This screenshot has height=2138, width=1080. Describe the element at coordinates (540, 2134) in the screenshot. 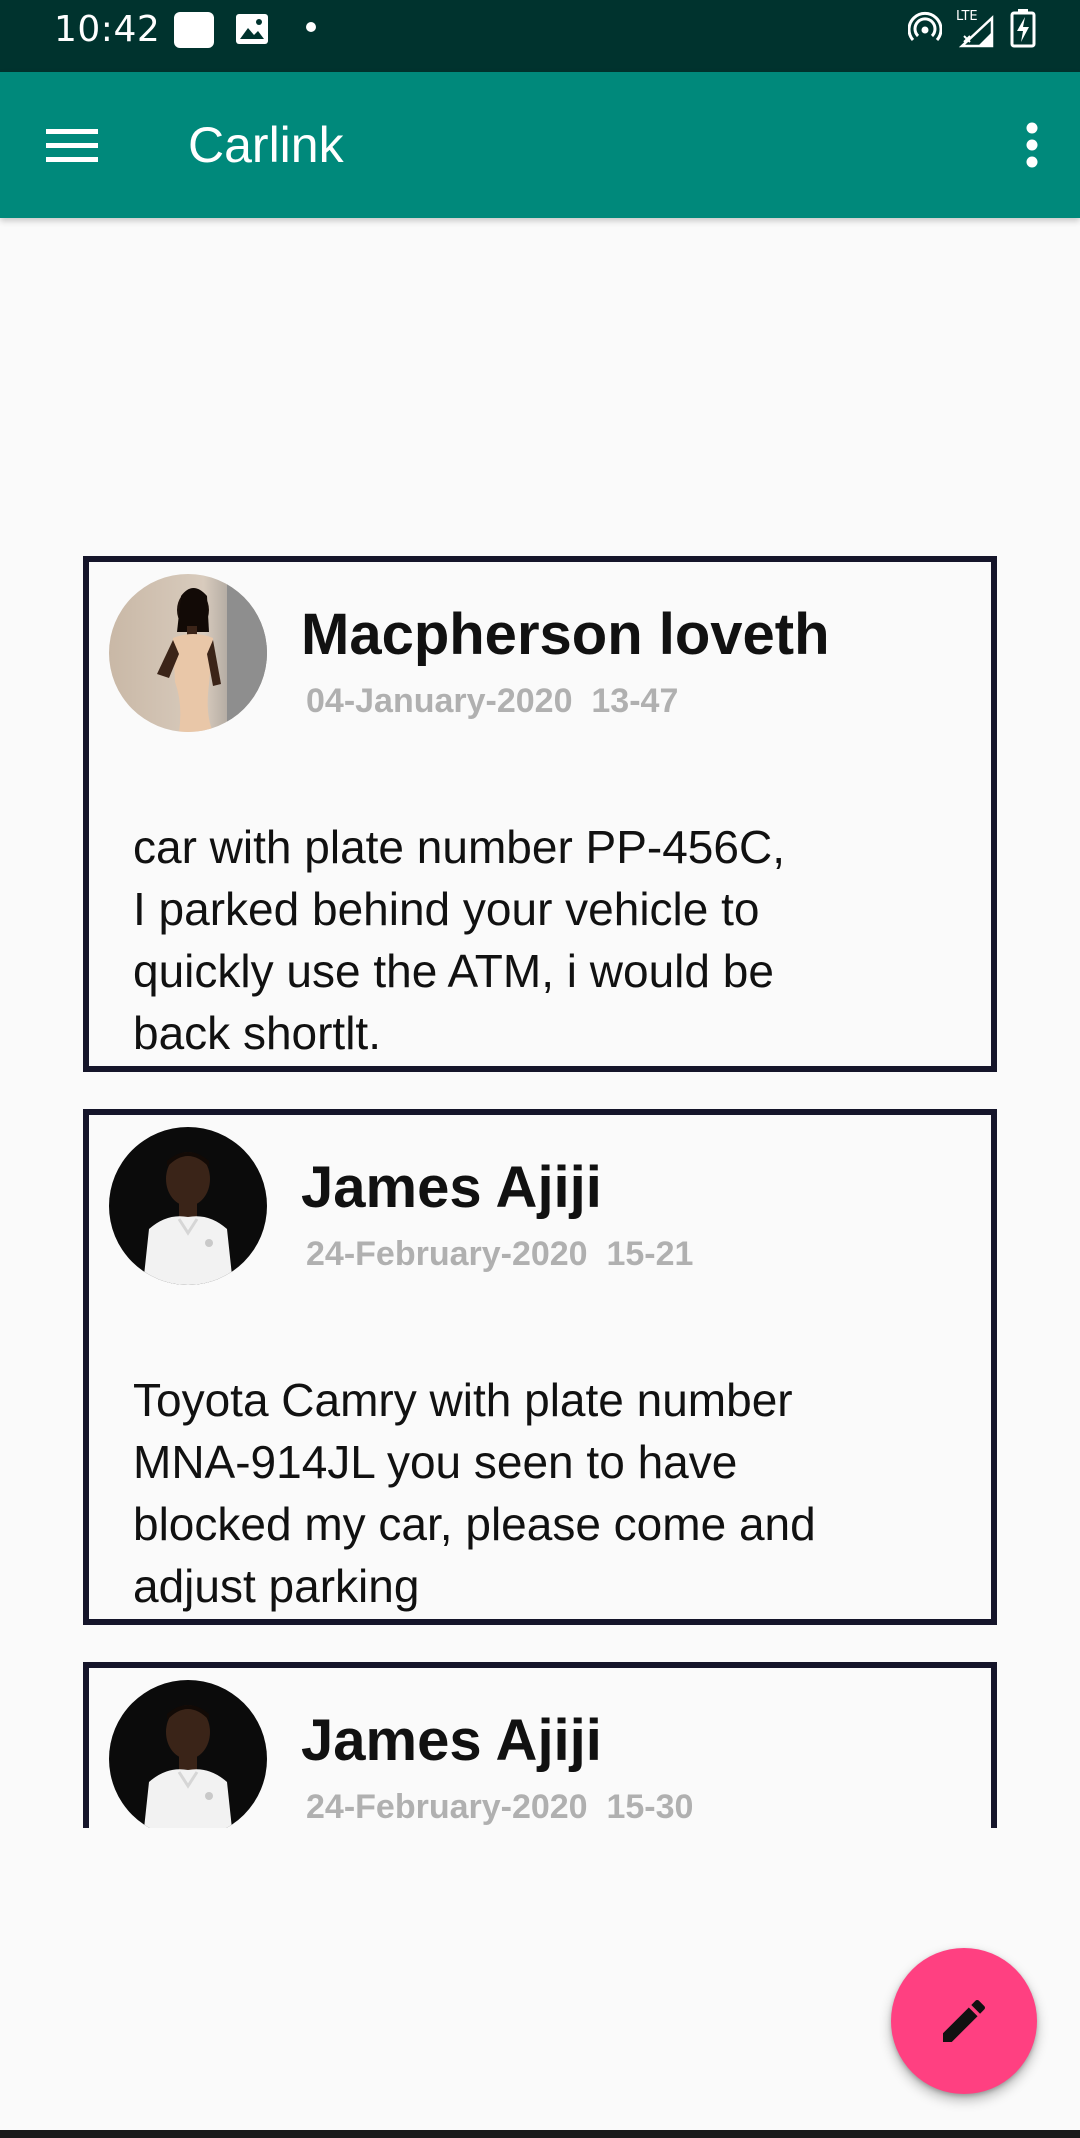

I see `system-nav-strip` at that location.